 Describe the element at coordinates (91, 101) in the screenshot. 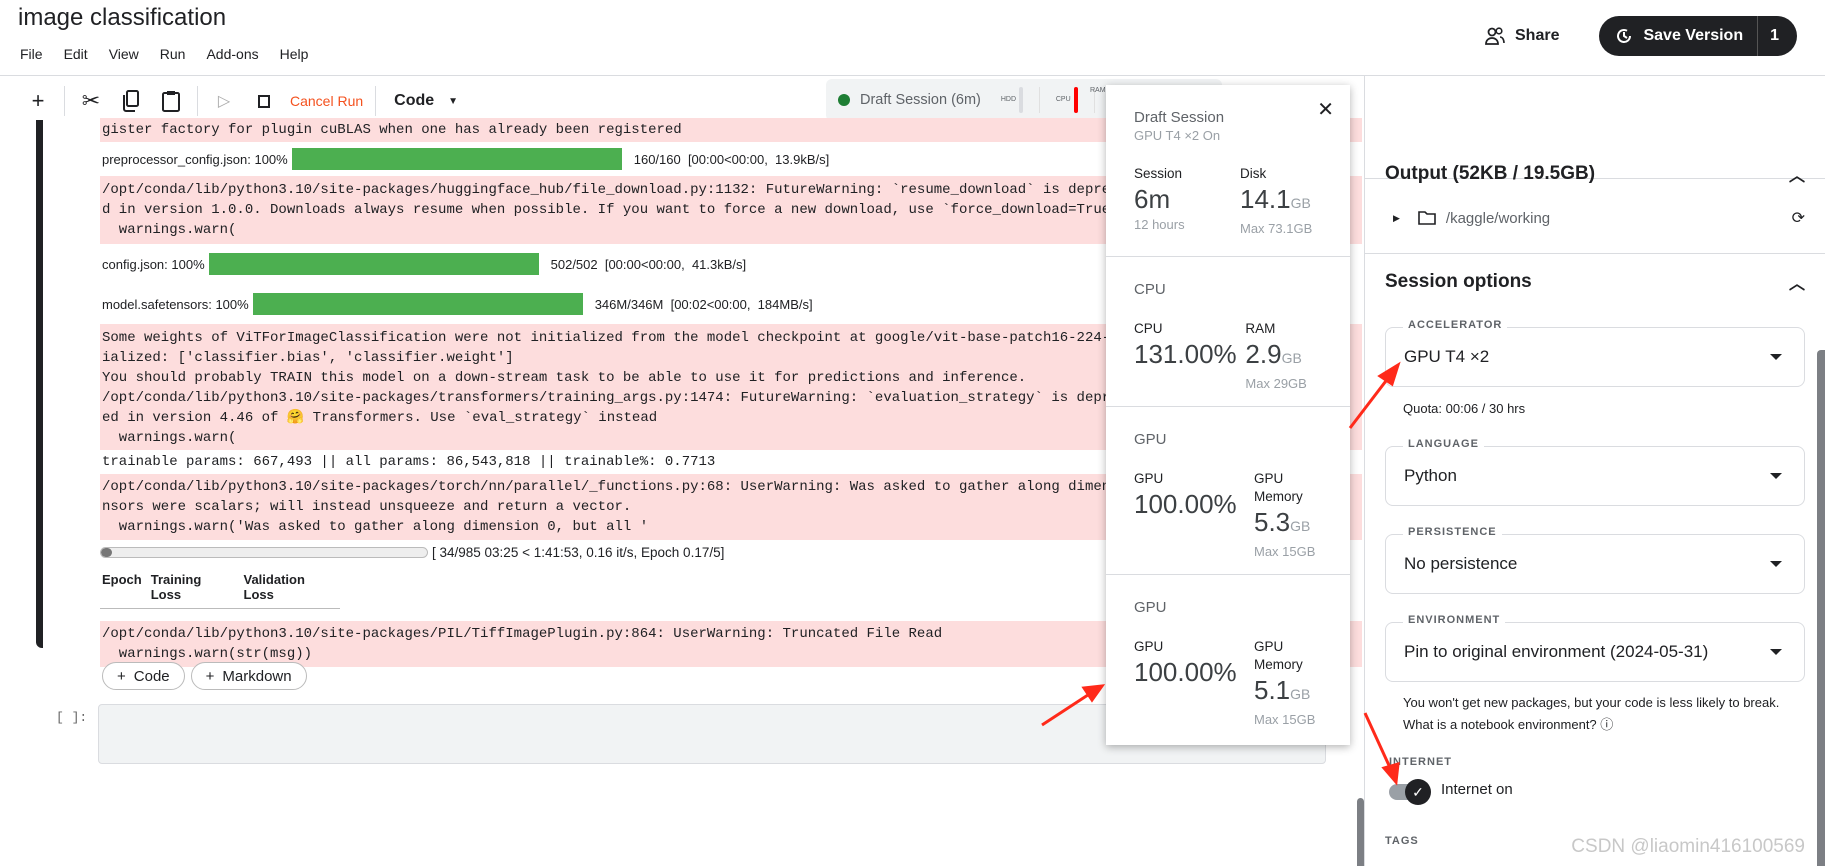

I see `cut-icon: ✂` at that location.